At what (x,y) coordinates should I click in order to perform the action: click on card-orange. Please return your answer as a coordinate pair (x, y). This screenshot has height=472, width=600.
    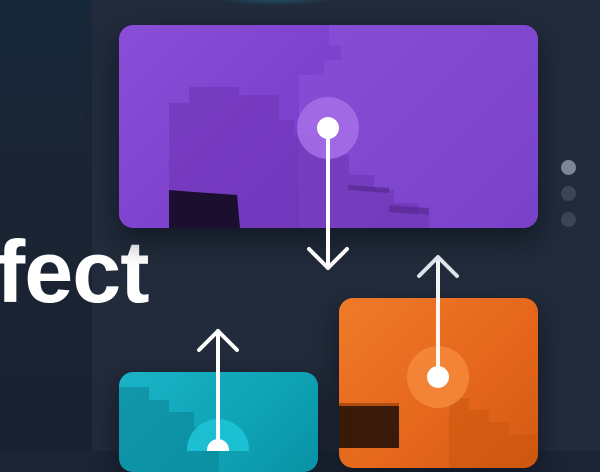
    Looking at the image, I should click on (438, 383).